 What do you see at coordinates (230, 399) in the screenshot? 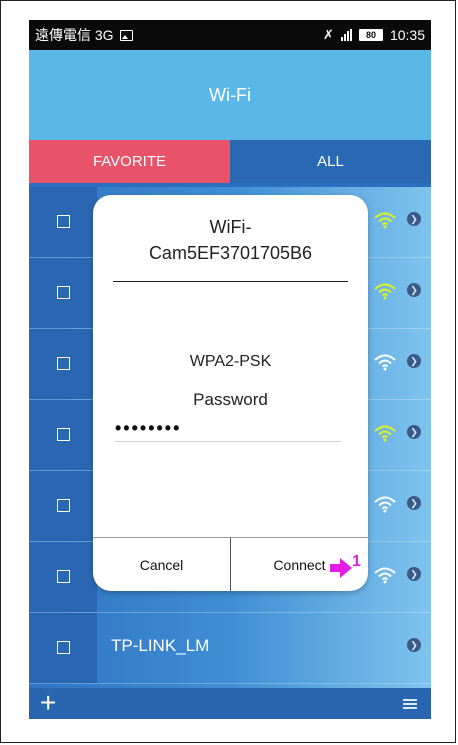
I see `password-label: Password` at bounding box center [230, 399].